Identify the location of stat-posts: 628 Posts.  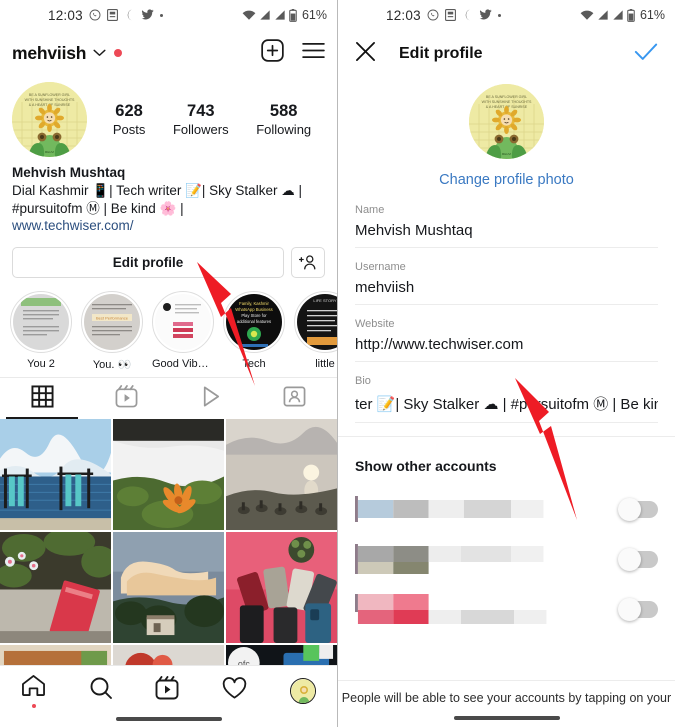
(129, 119).